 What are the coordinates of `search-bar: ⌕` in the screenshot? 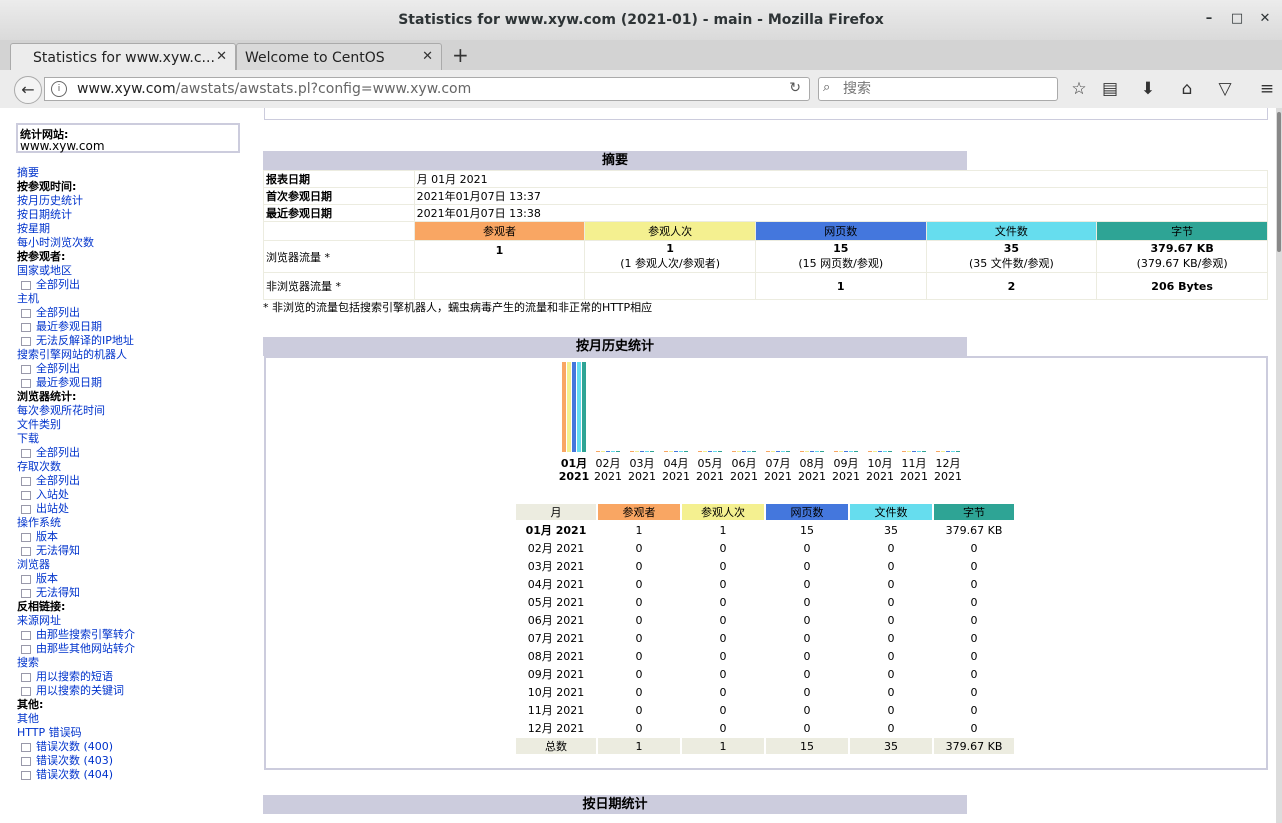 It's located at (938, 89).